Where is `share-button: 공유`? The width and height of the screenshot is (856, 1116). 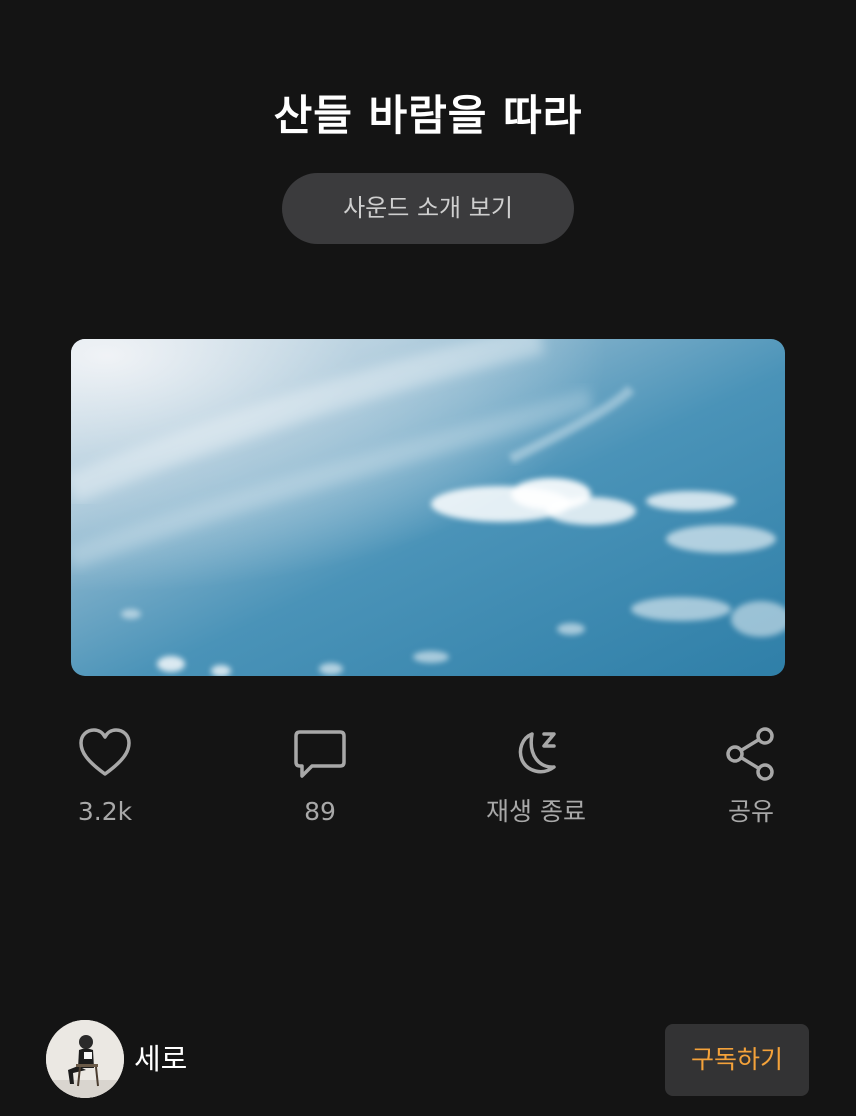
share-button: 공유 is located at coordinates (751, 776).